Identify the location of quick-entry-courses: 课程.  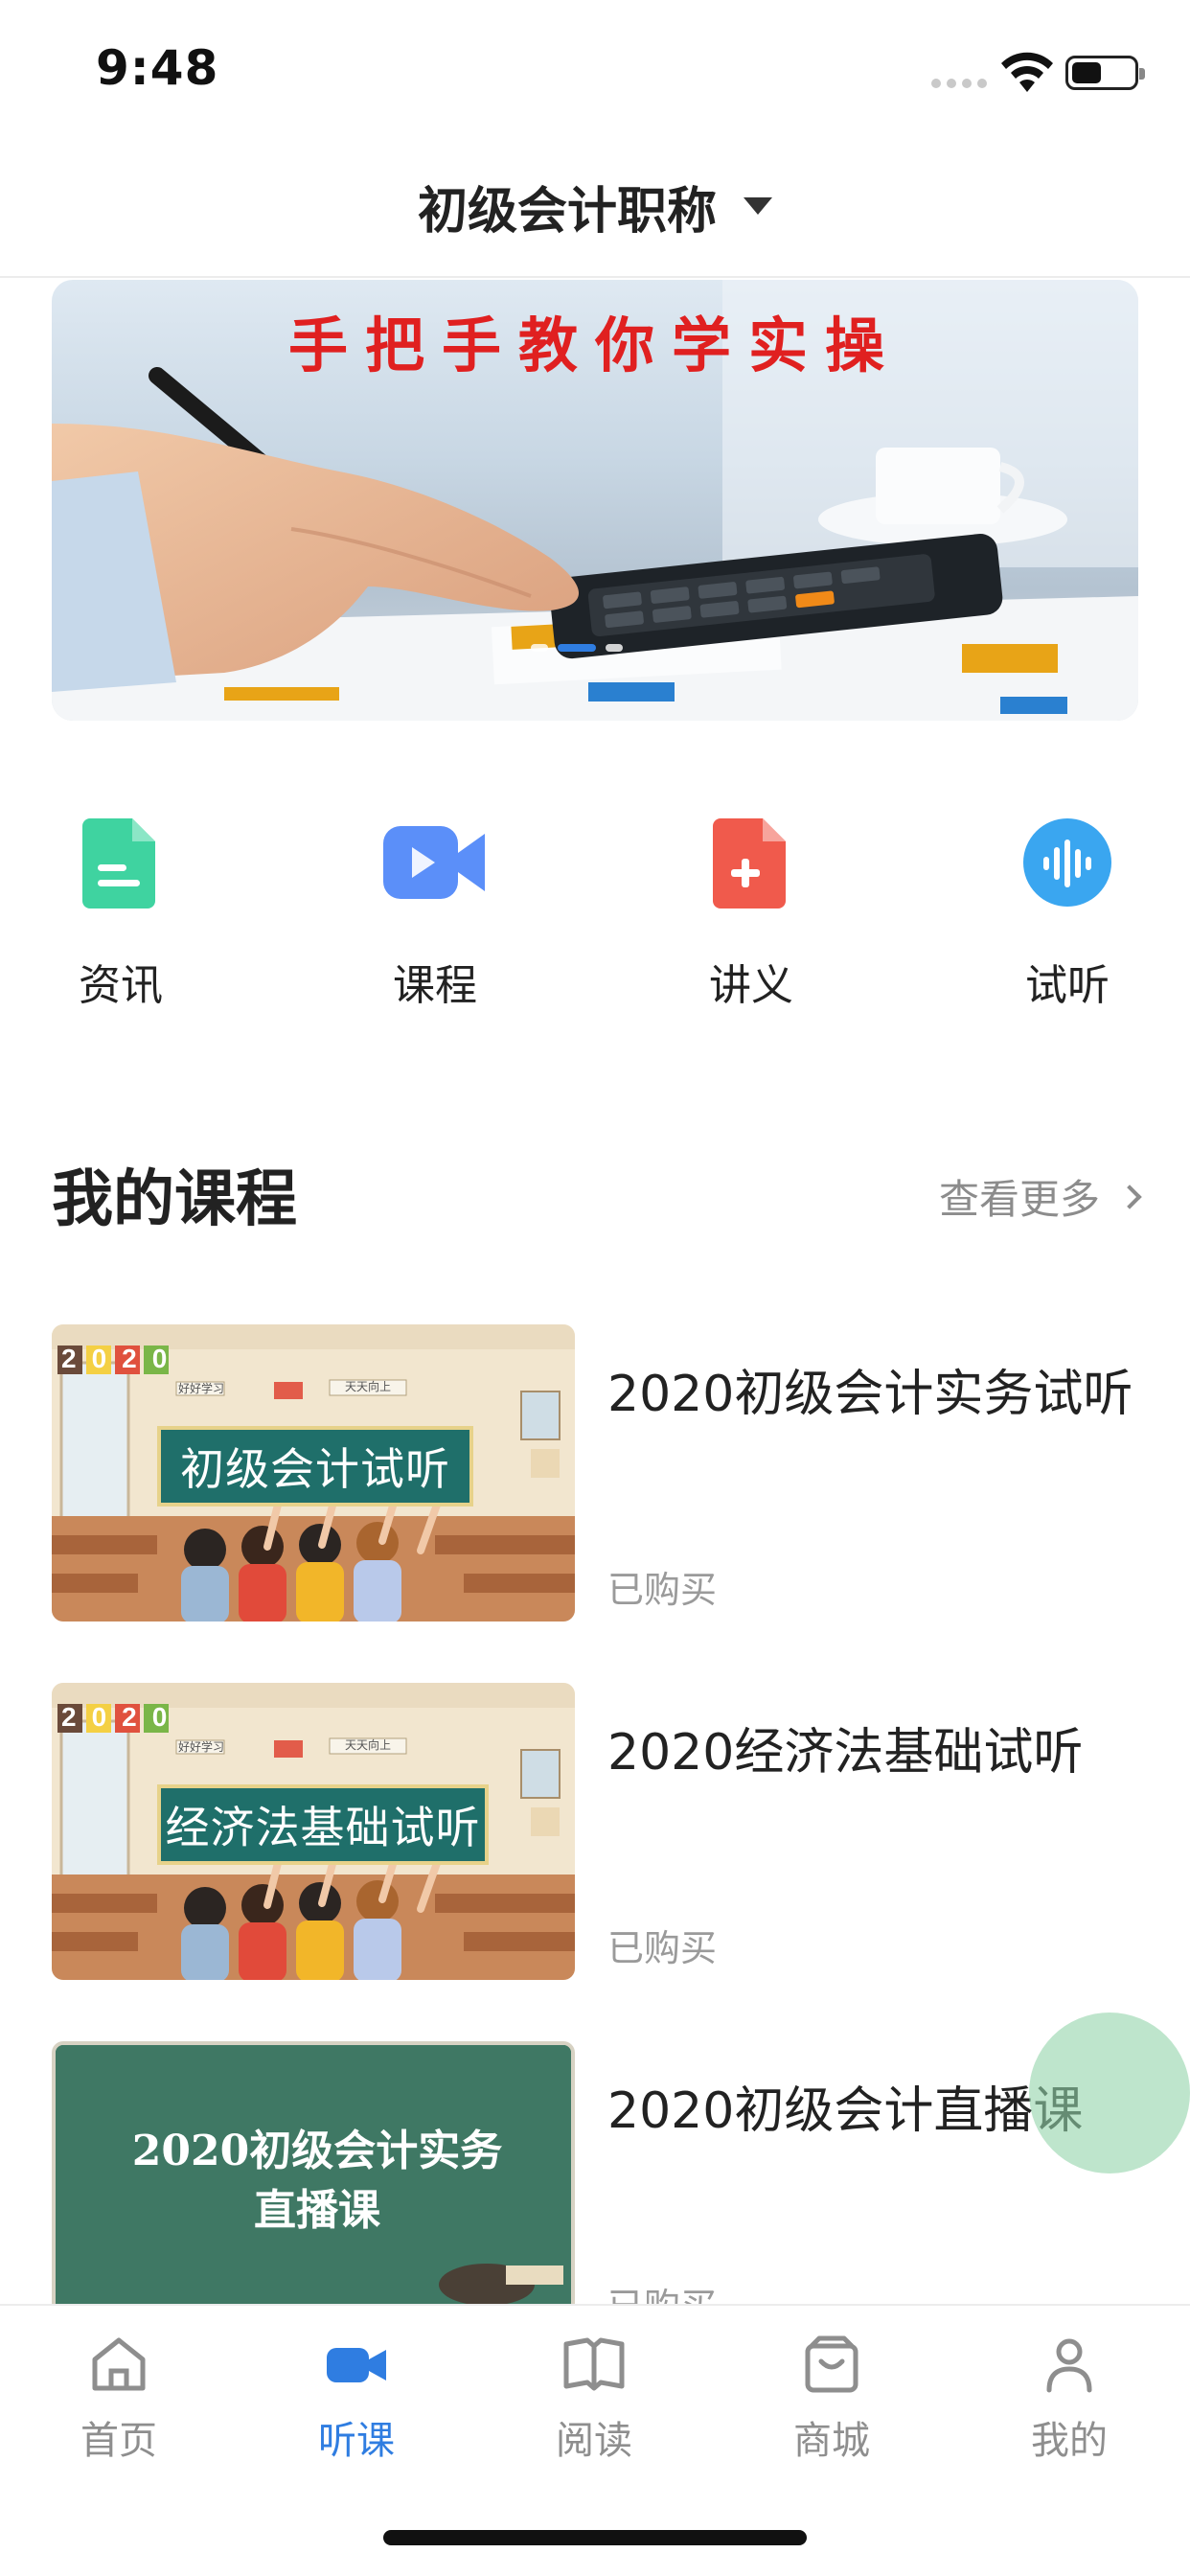
(435, 910).